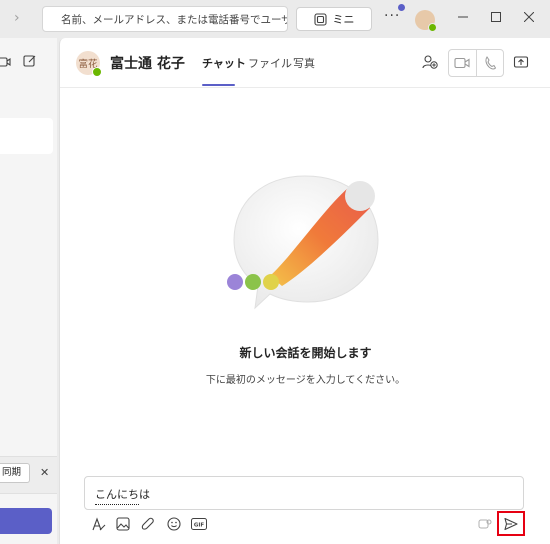 The width and height of the screenshot is (550, 544). I want to click on search-placeholder: 名前、メールアドレス、または電話番号でユーザー, so click(174, 19).